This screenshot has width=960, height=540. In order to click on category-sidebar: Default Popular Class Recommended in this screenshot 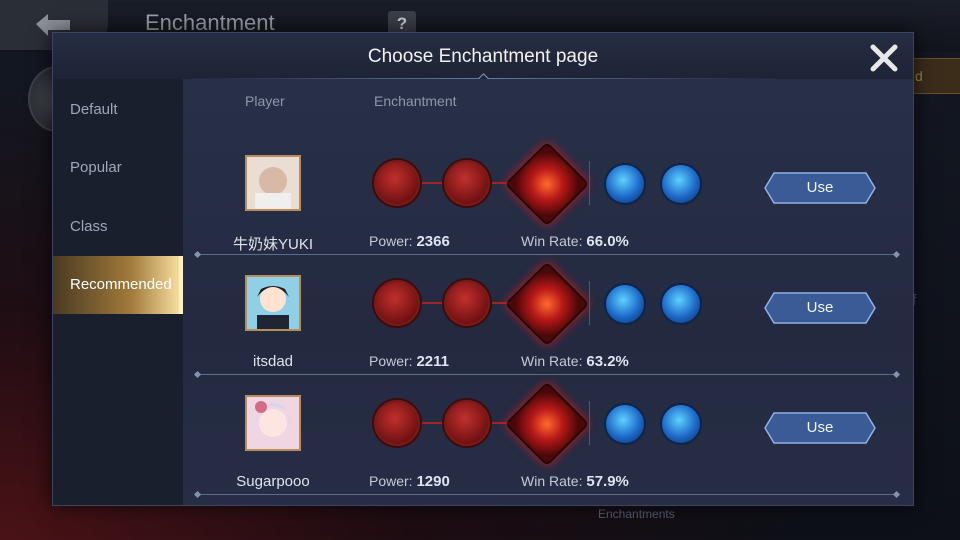, I will do `click(118, 292)`.